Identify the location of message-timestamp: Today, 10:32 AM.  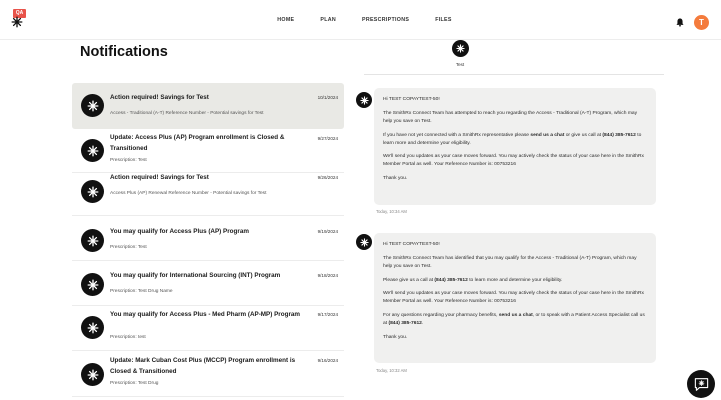
(391, 370).